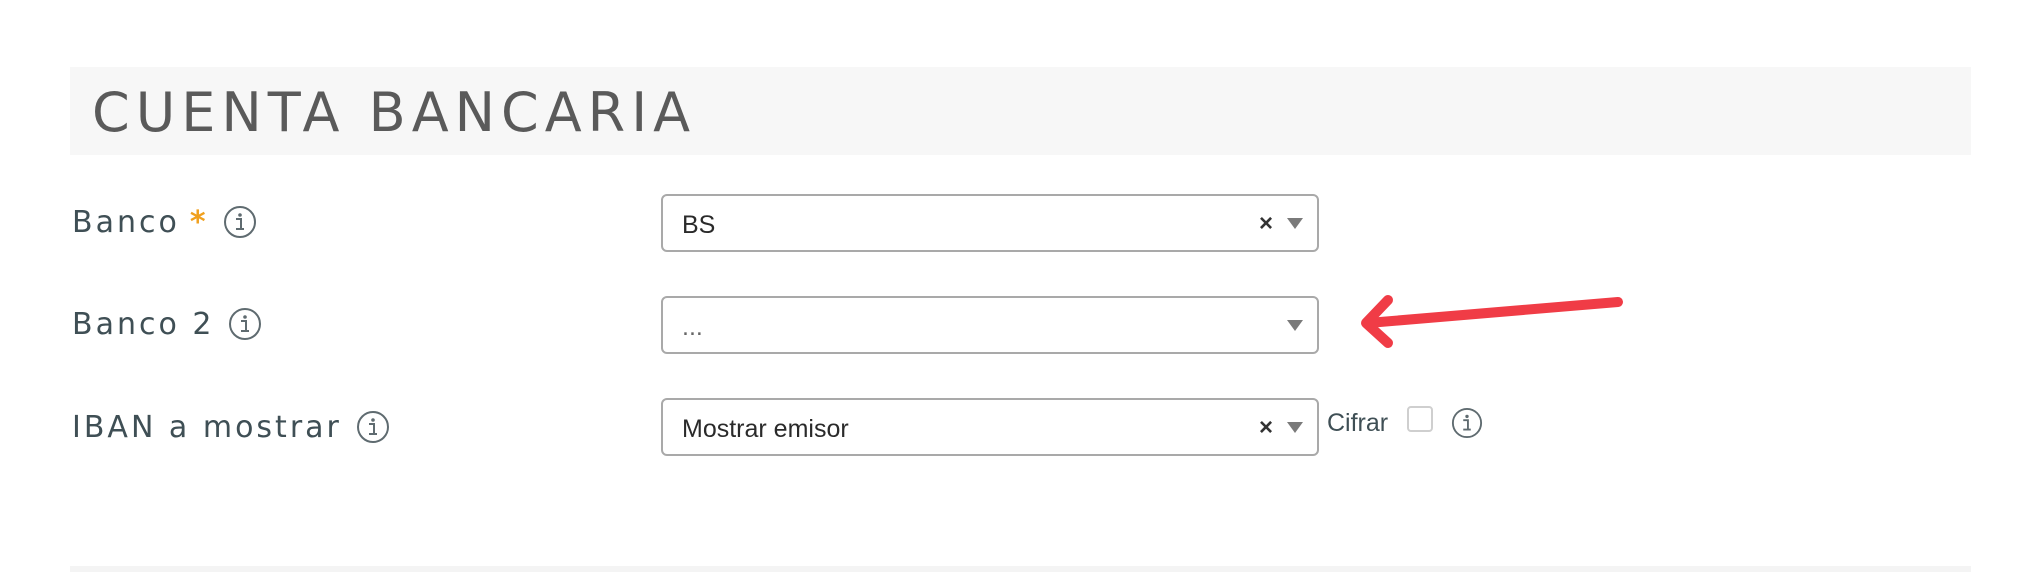 This screenshot has height=572, width=2020. Describe the element at coordinates (1020, 569) in the screenshot. I see `section-divider` at that location.